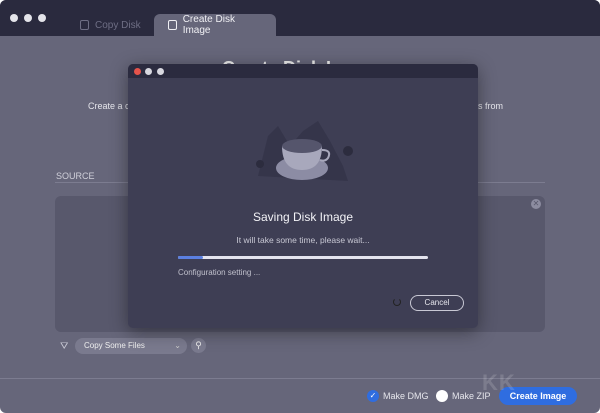  Describe the element at coordinates (190, 257) in the screenshot. I see `progress-fill` at that location.